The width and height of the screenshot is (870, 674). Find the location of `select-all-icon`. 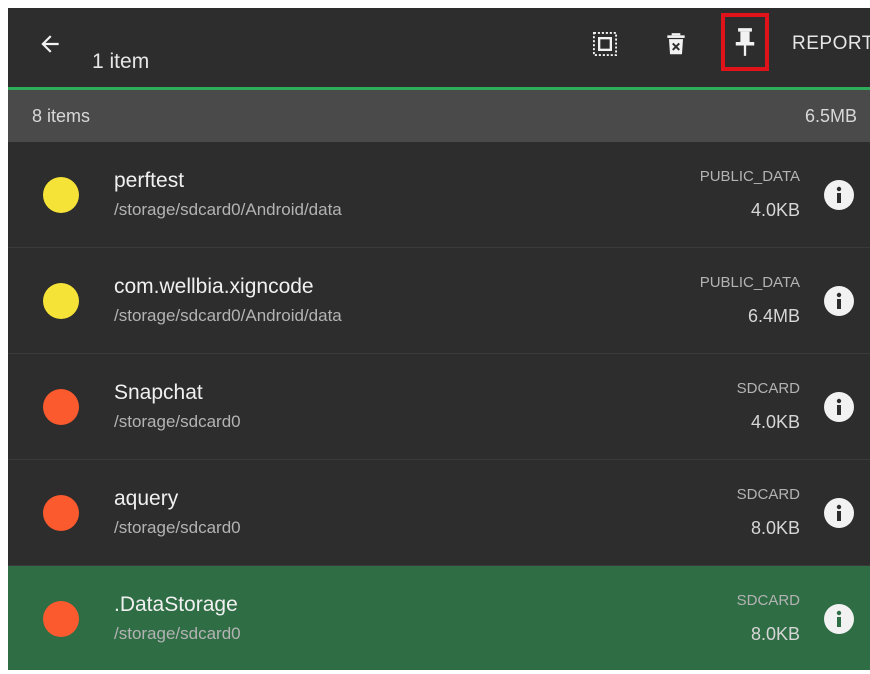

select-all-icon is located at coordinates (605, 44).